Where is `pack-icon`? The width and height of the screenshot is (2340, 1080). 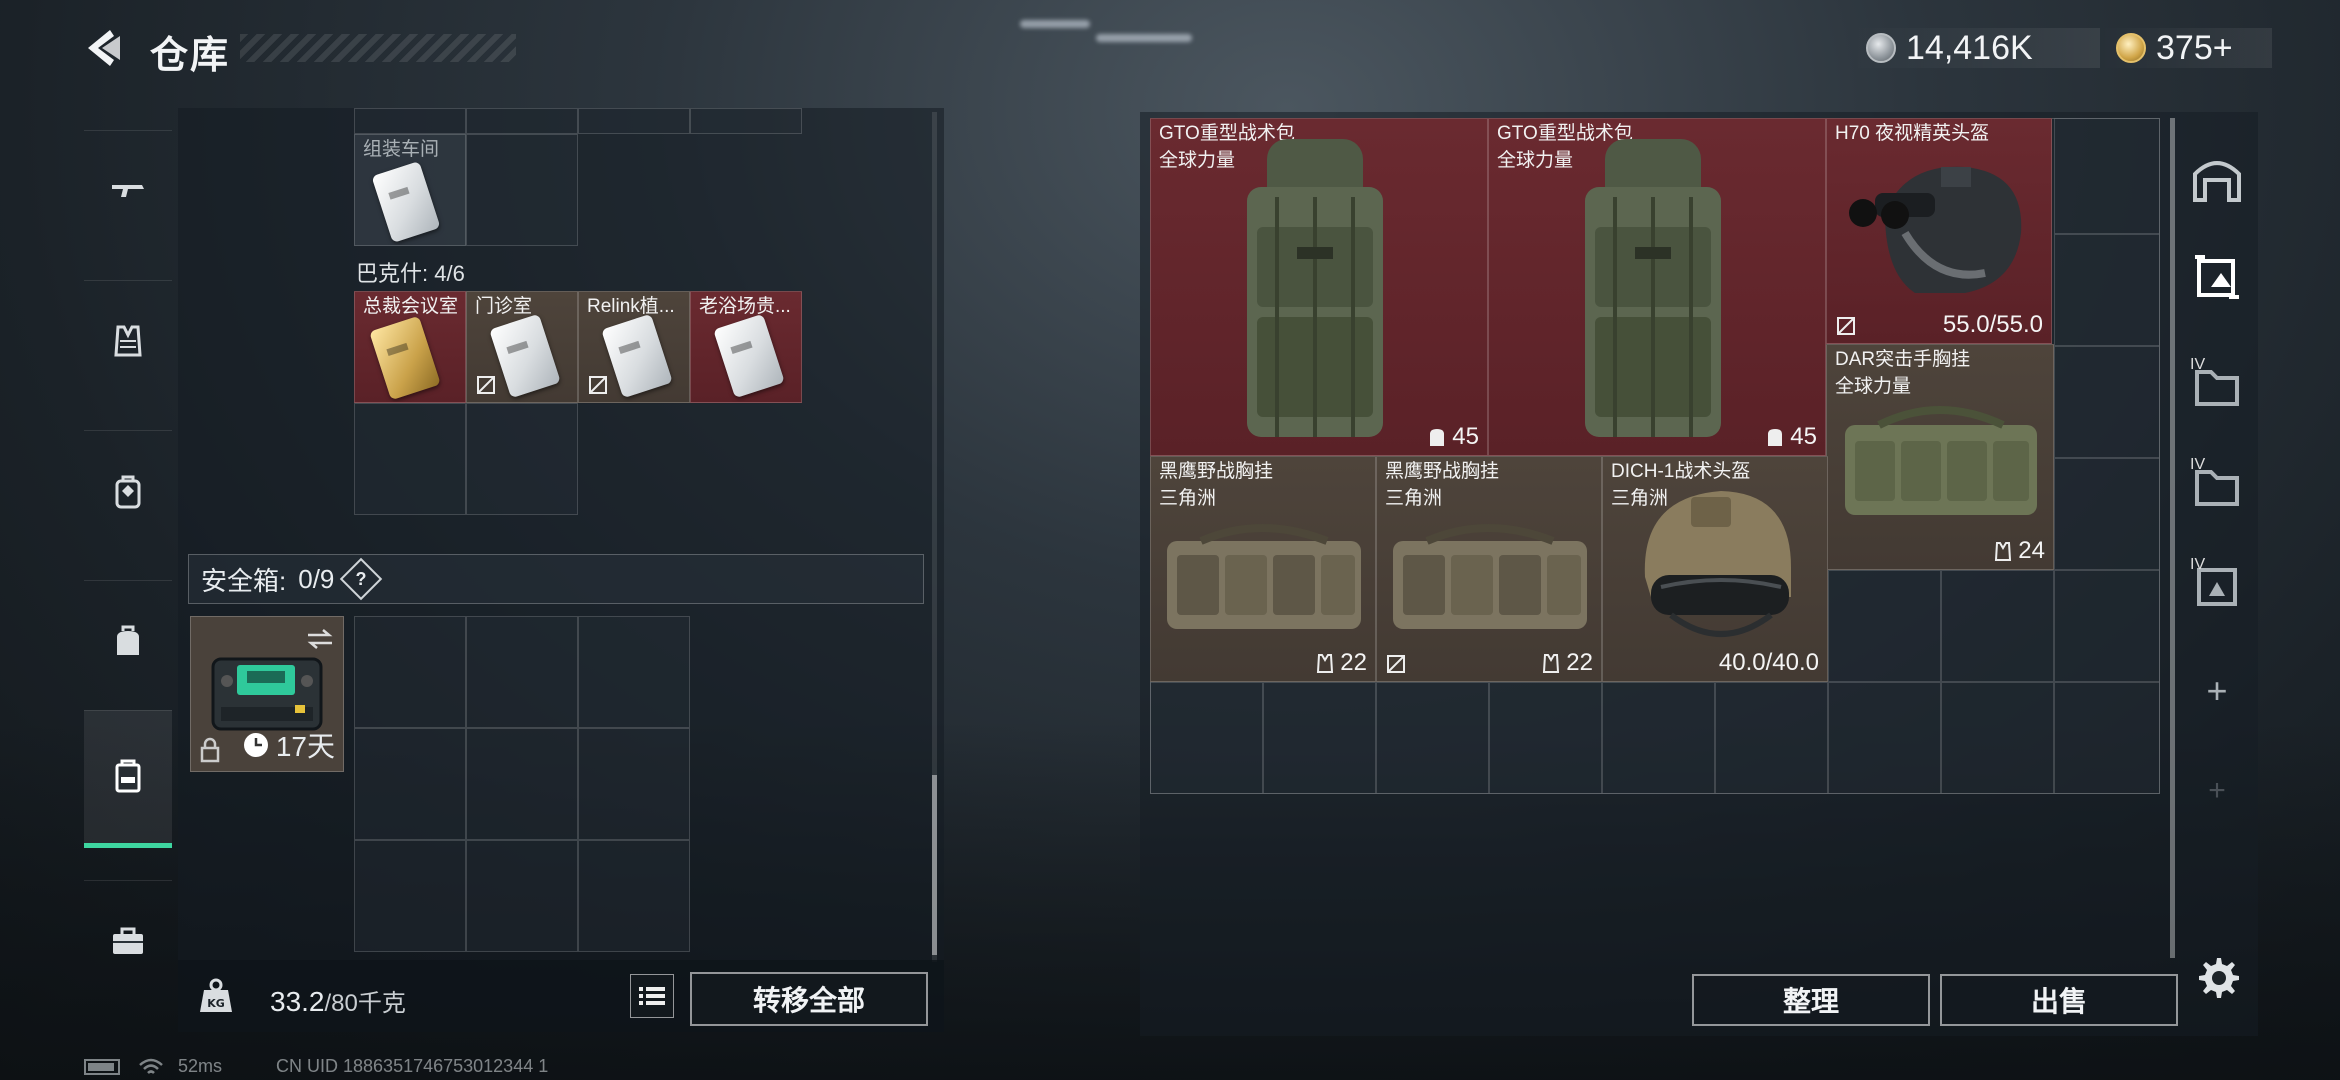 pack-icon is located at coordinates (128, 640).